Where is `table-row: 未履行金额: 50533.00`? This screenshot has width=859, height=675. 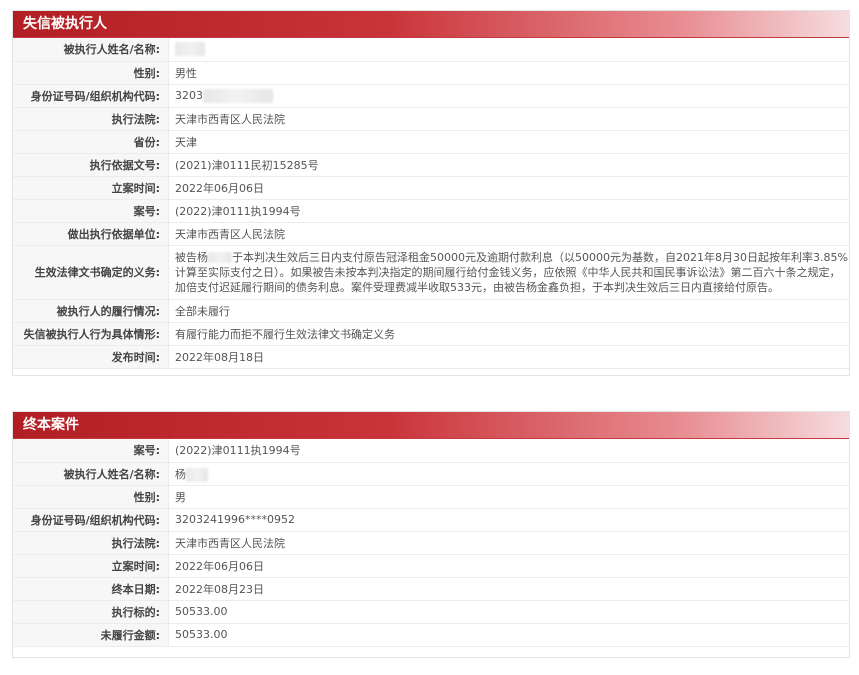
table-row: 未履行金额: 50533.00 is located at coordinates (431, 635).